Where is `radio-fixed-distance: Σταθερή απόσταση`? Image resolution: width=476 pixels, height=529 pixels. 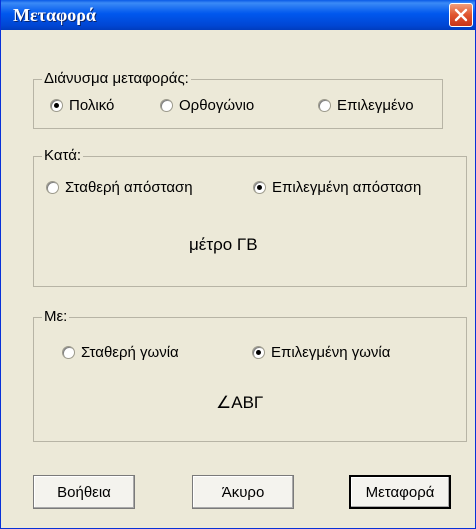
radio-fixed-distance: Σταθερή απόσταση is located at coordinates (119, 187).